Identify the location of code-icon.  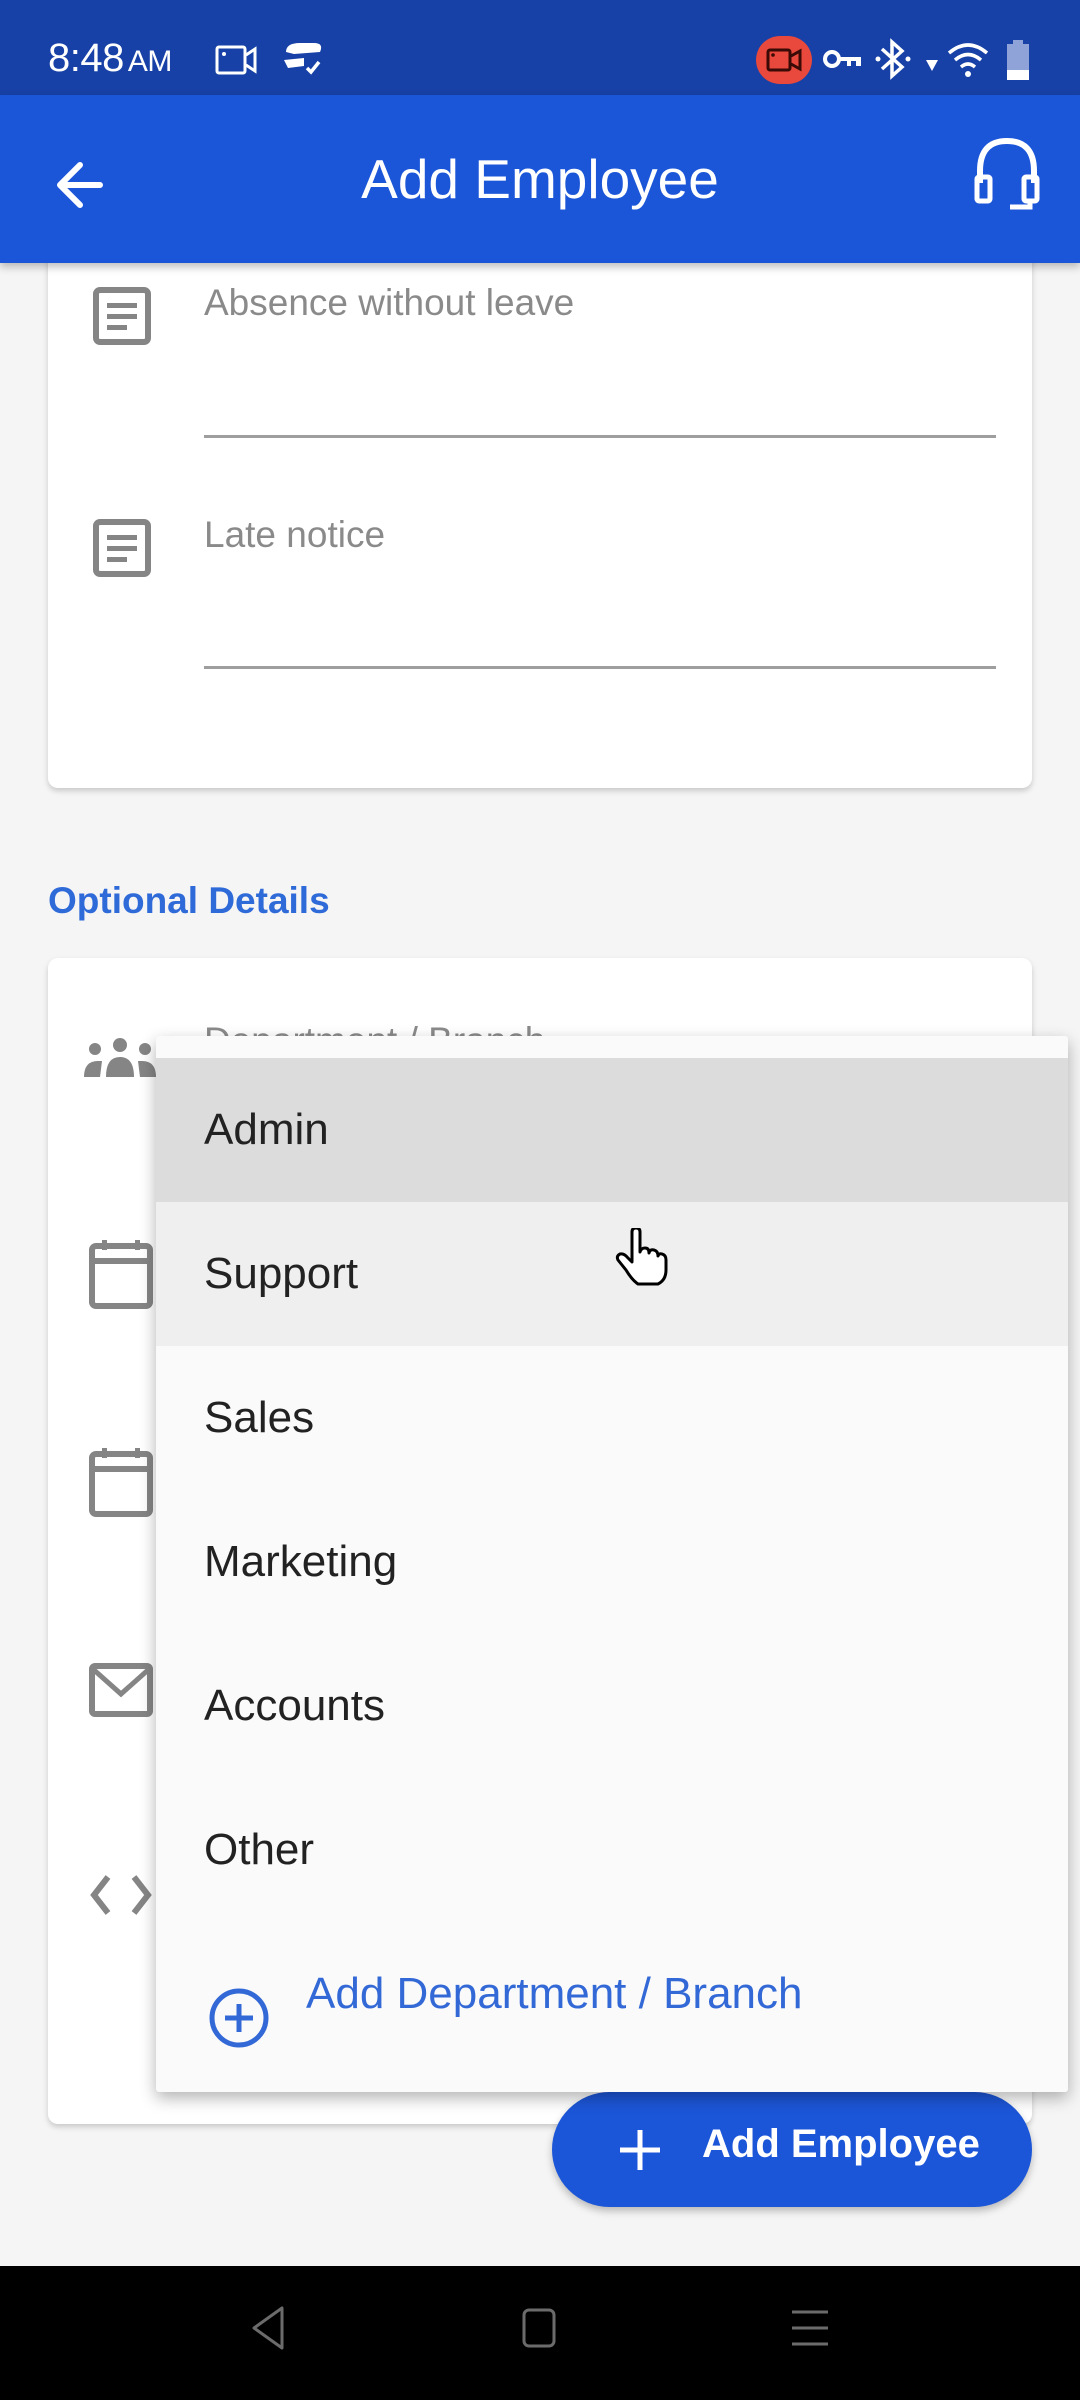
(121, 1897).